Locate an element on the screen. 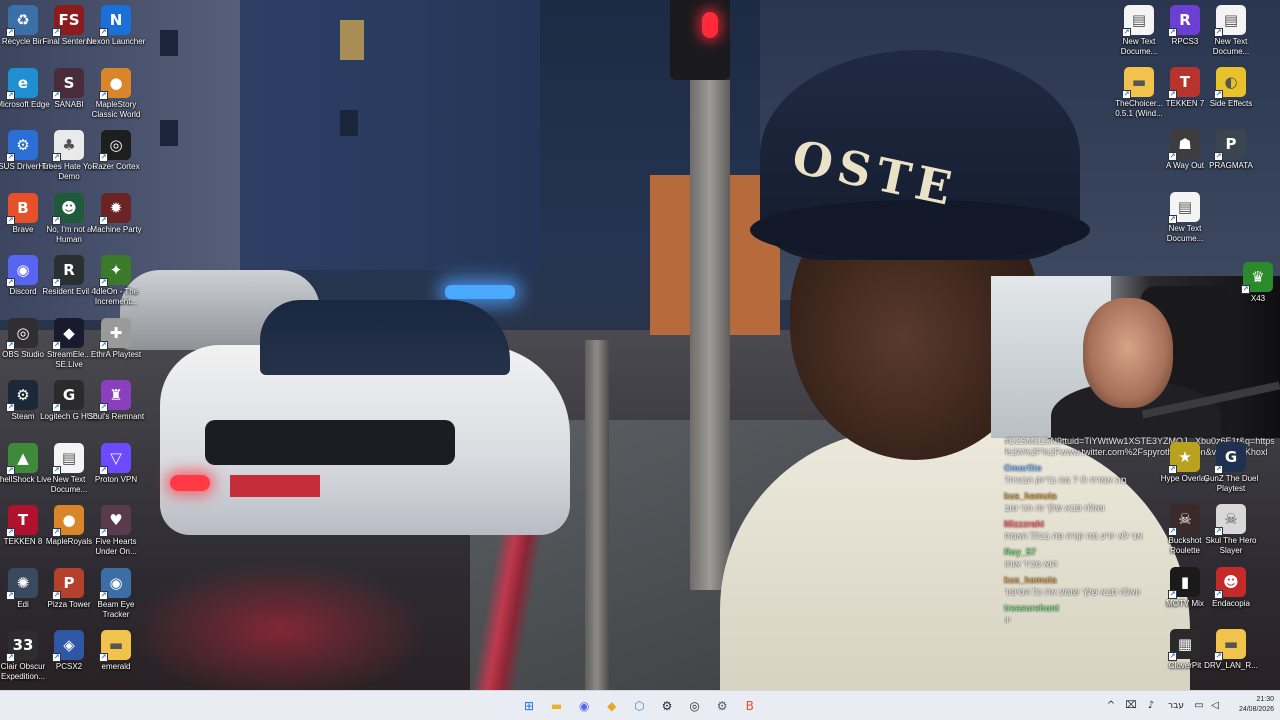 Image resolution: width=1280 pixels, height=720 pixels. shellshock-icon: ▲ ↗ is located at coordinates (22, 458).